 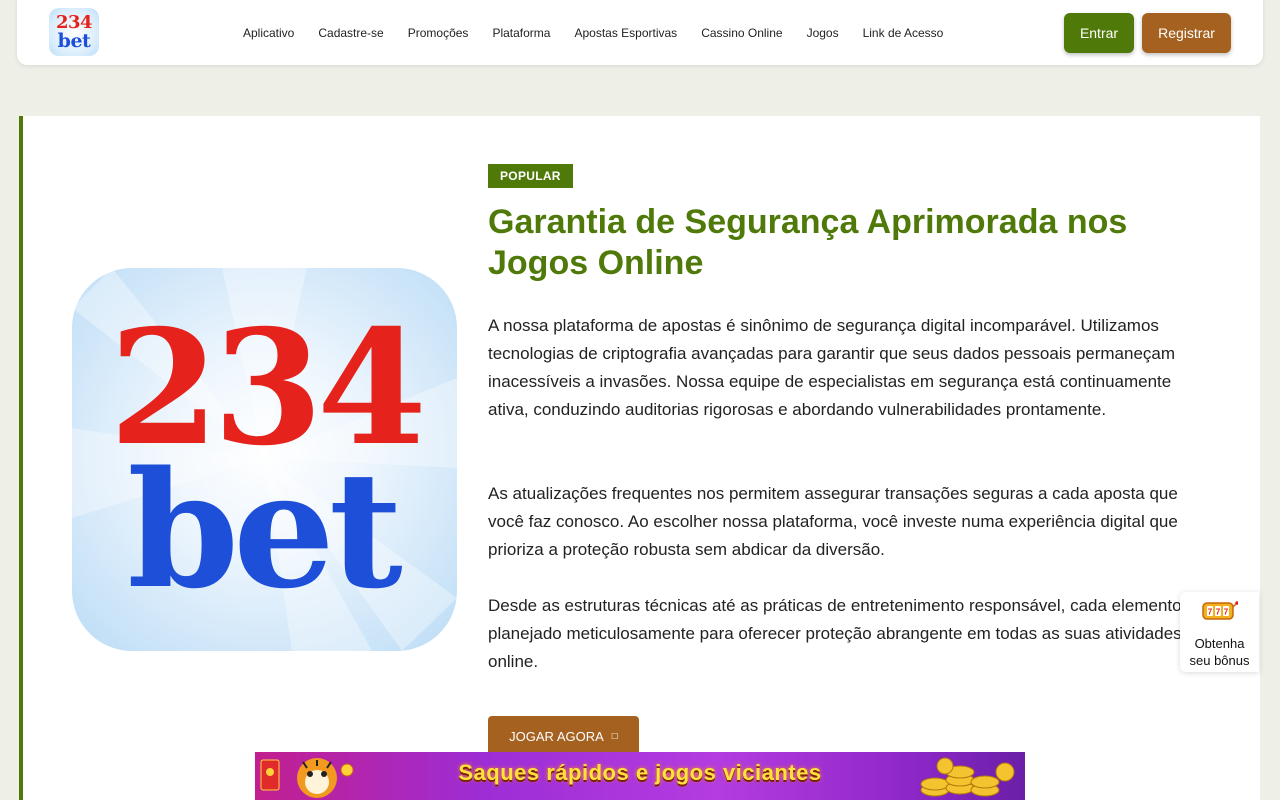 I want to click on bonus-widget: 7 7 7 Obtenha seu bônus, so click(x=1219, y=632).